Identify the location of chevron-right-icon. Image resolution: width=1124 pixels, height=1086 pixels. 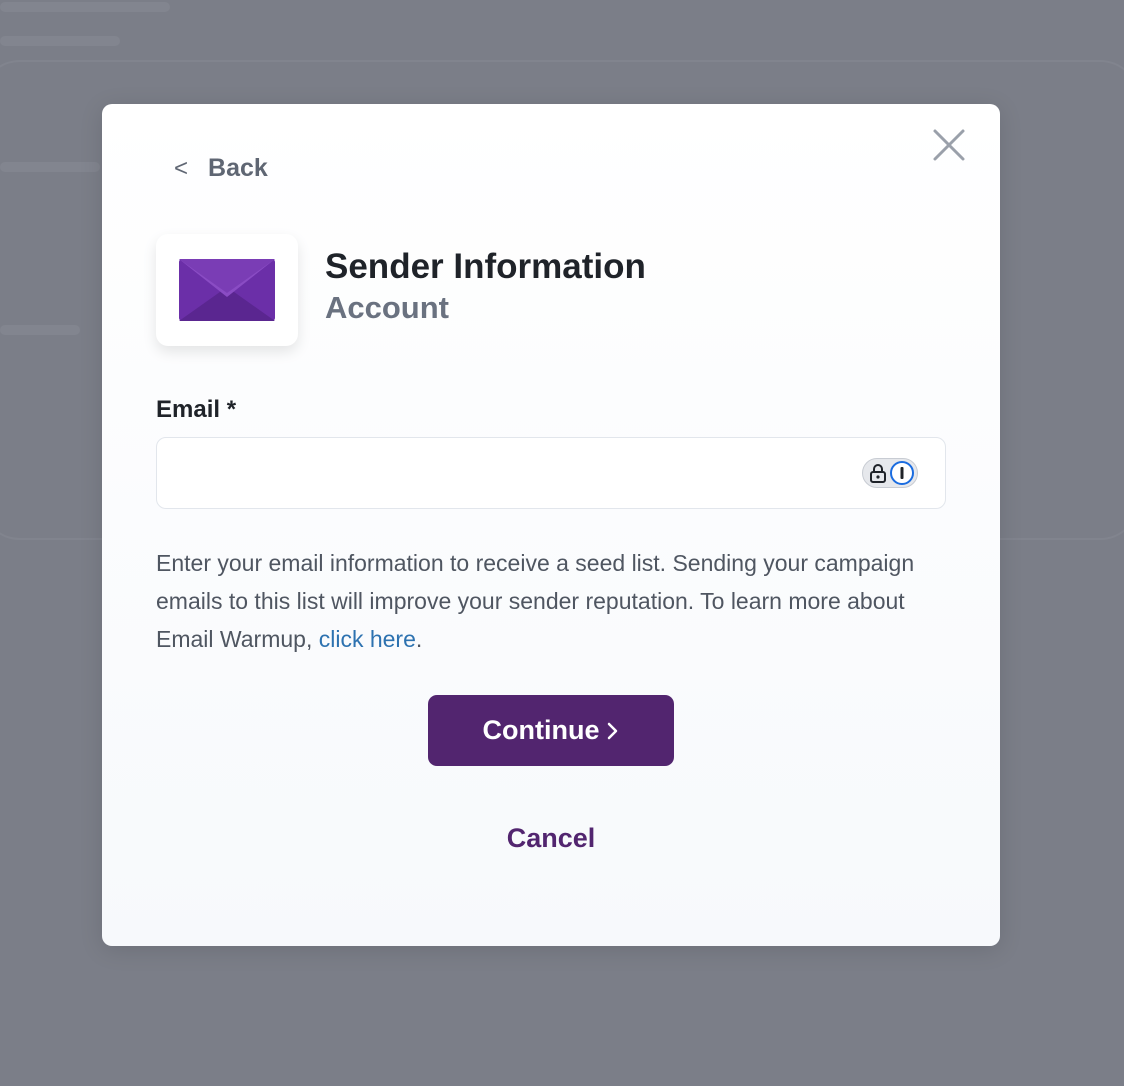
(613, 730).